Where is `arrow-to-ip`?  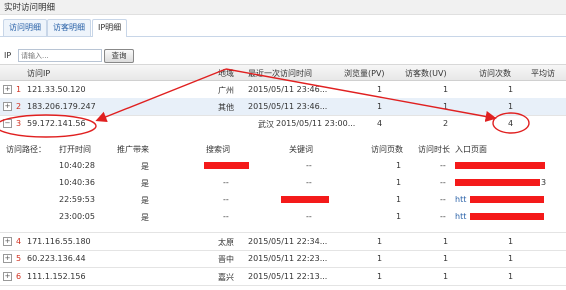
arrow-to-ip is located at coordinates (161, 95).